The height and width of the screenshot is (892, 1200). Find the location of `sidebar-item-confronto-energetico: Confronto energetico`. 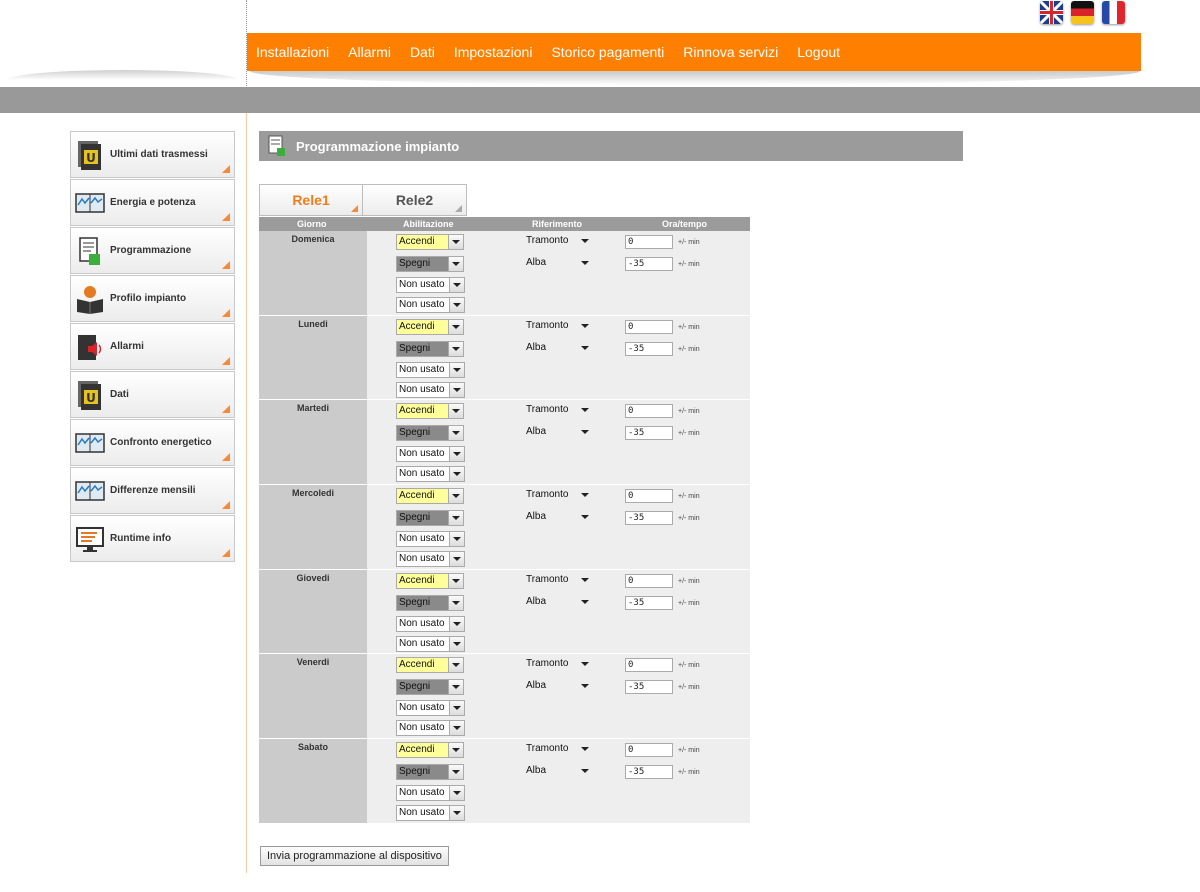

sidebar-item-confronto-energetico: Confronto energetico is located at coordinates (152, 442).